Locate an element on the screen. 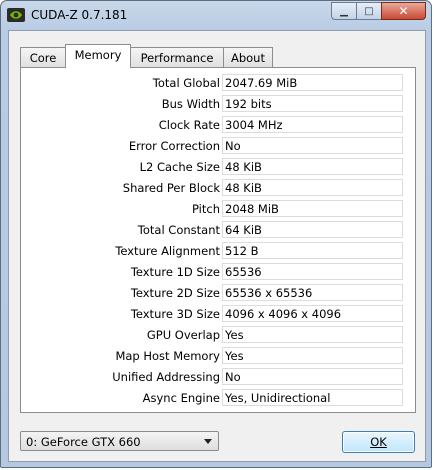 The image size is (434, 470). tab-core: Core is located at coordinates (43, 57).